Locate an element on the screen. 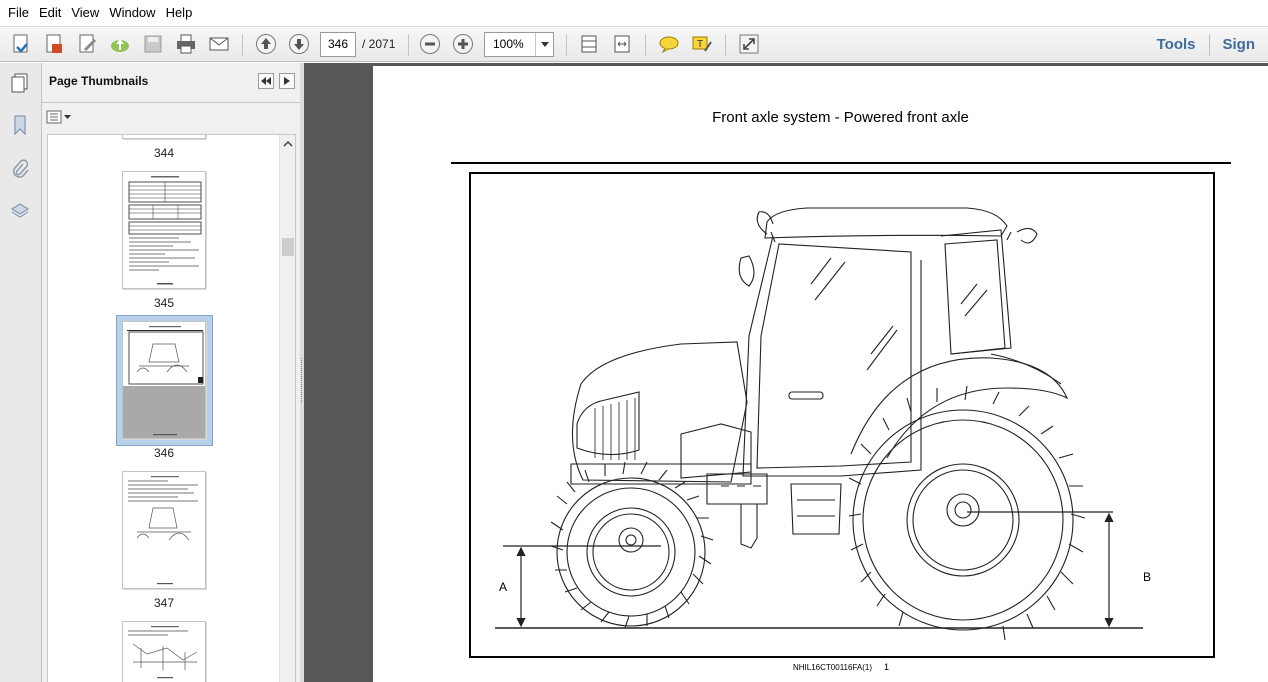 The height and width of the screenshot is (682, 1268). previous-page-button is located at coordinates (266, 44).